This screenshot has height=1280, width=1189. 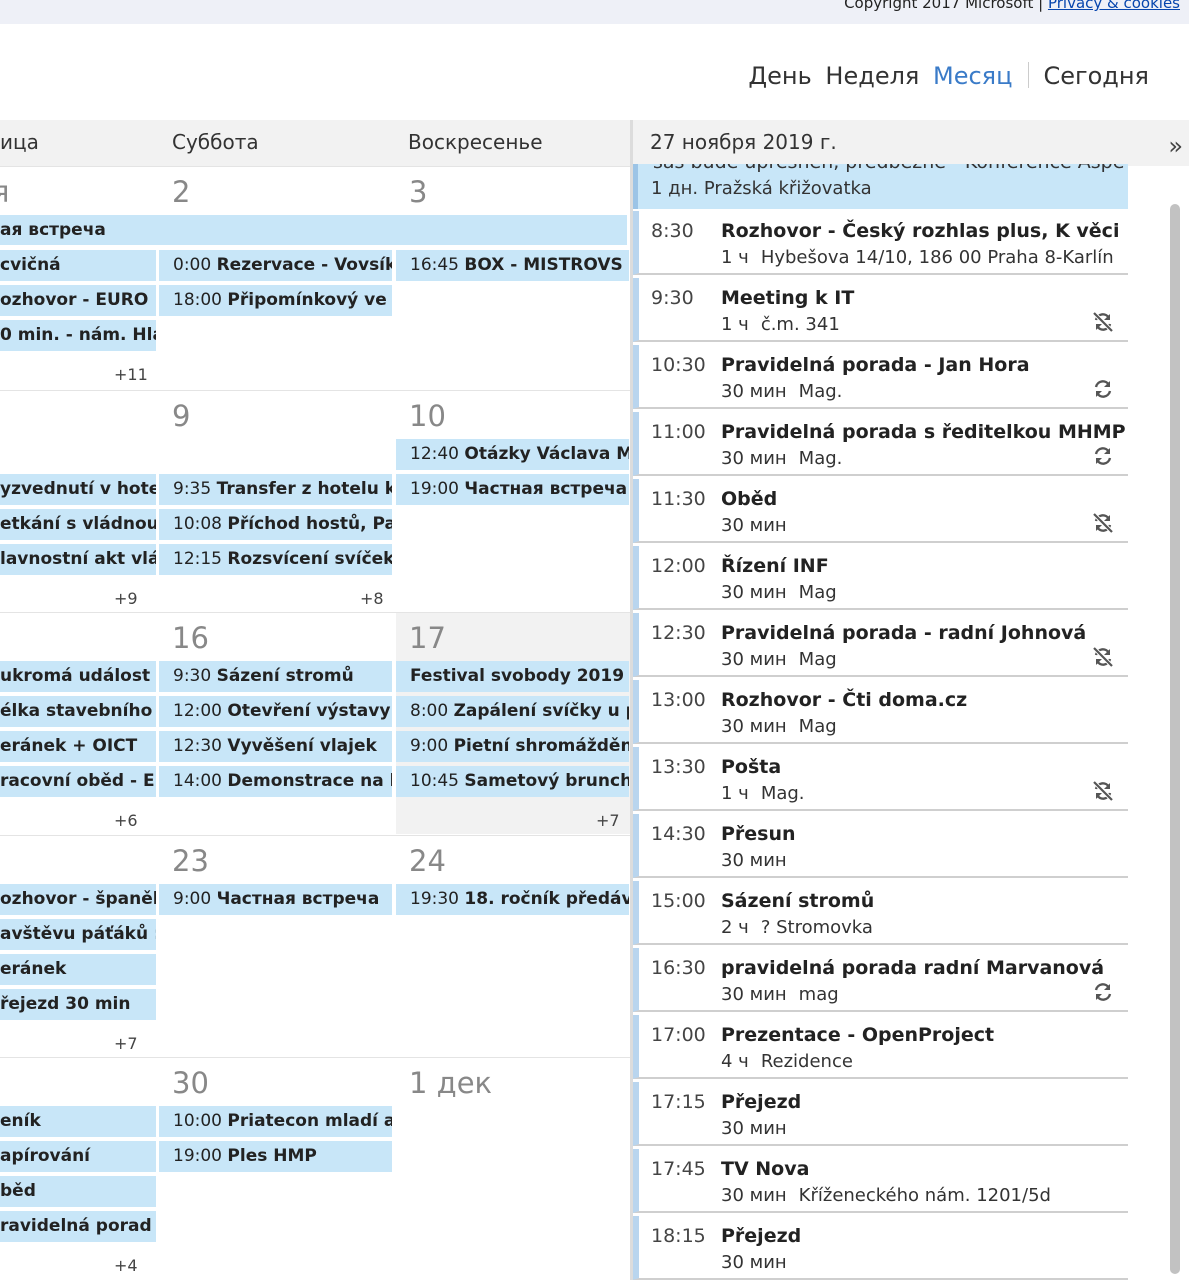 I want to click on calendar-event: Festival svobody 2019, so click(x=512, y=676).